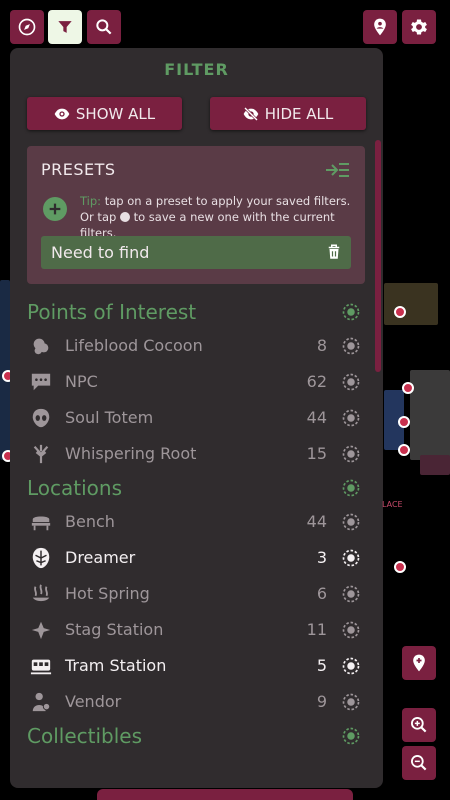 The height and width of the screenshot is (800, 450). Describe the element at coordinates (100, 557) in the screenshot. I see `filter-row-label: Dreamer` at that location.